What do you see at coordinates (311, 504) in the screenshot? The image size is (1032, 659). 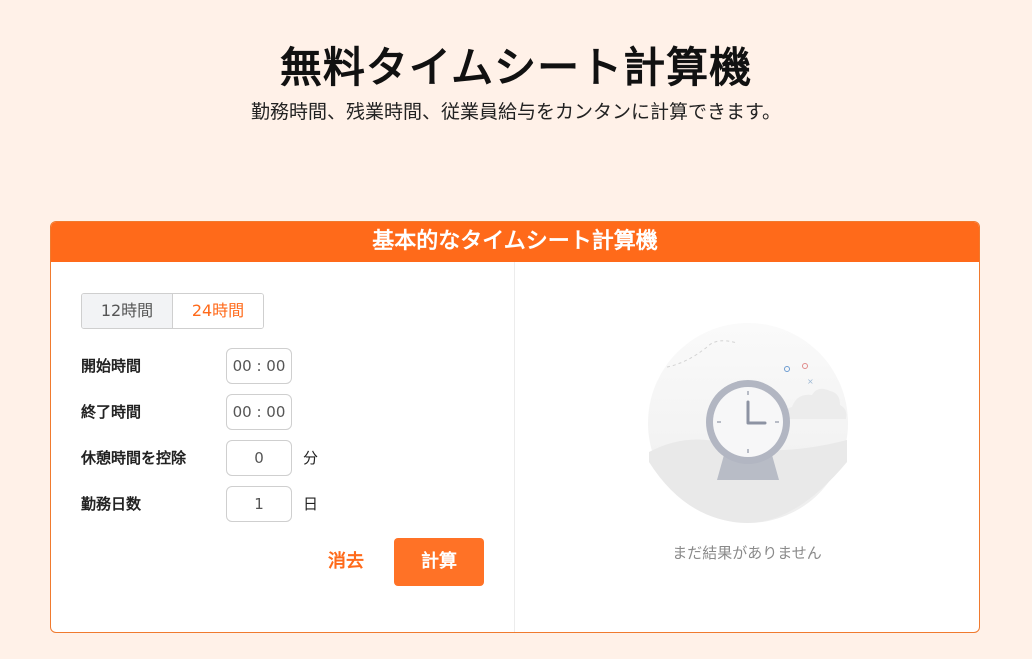 I see `work-days-unit: 日` at bounding box center [311, 504].